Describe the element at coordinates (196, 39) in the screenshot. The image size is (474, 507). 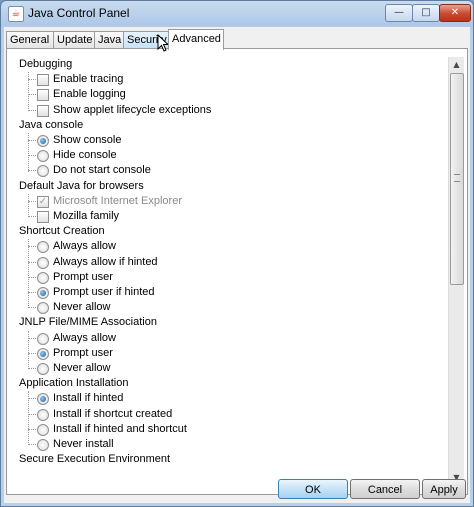
I see `tab-advanced: Advanced` at that location.